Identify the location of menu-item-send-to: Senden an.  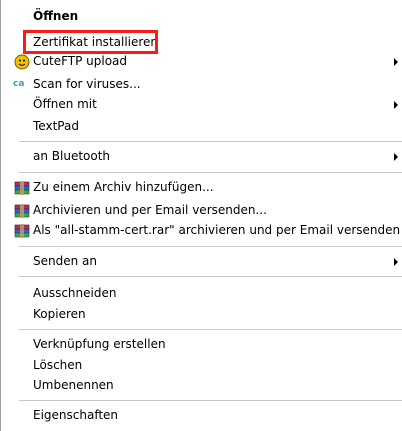
(201, 261).